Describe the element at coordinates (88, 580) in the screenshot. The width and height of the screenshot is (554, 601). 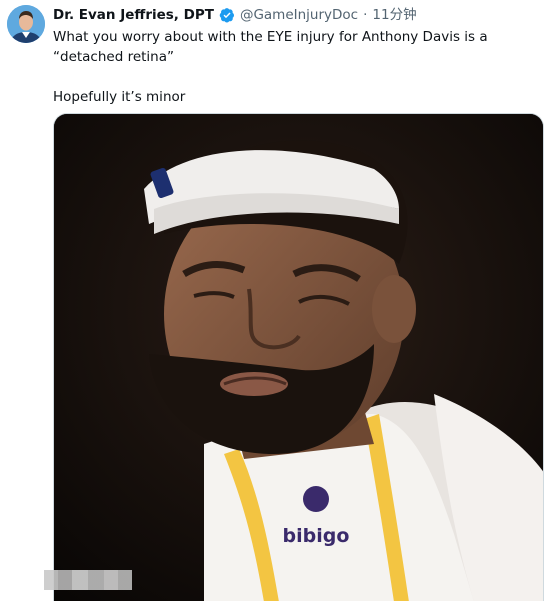
I see `watermark-overlay` at that location.